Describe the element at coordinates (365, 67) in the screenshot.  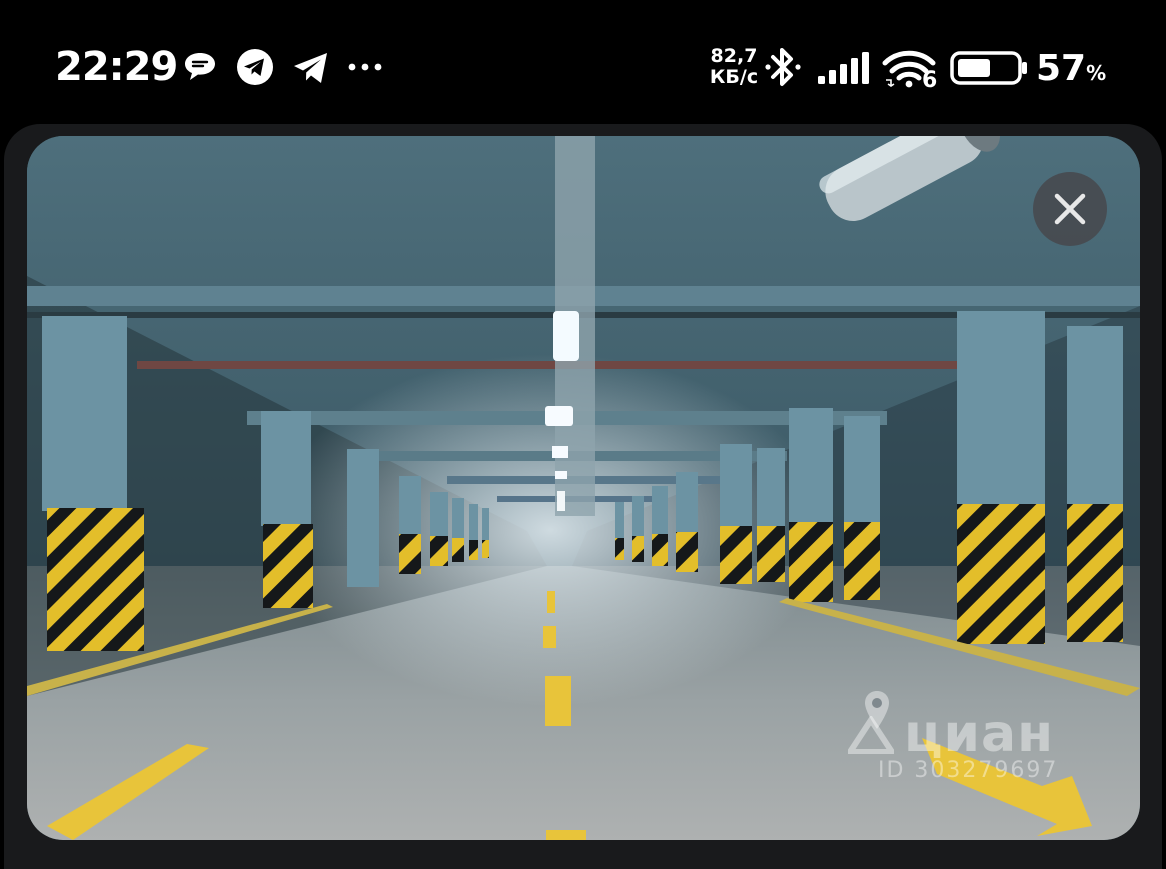
I see `more-dots-icon` at that location.